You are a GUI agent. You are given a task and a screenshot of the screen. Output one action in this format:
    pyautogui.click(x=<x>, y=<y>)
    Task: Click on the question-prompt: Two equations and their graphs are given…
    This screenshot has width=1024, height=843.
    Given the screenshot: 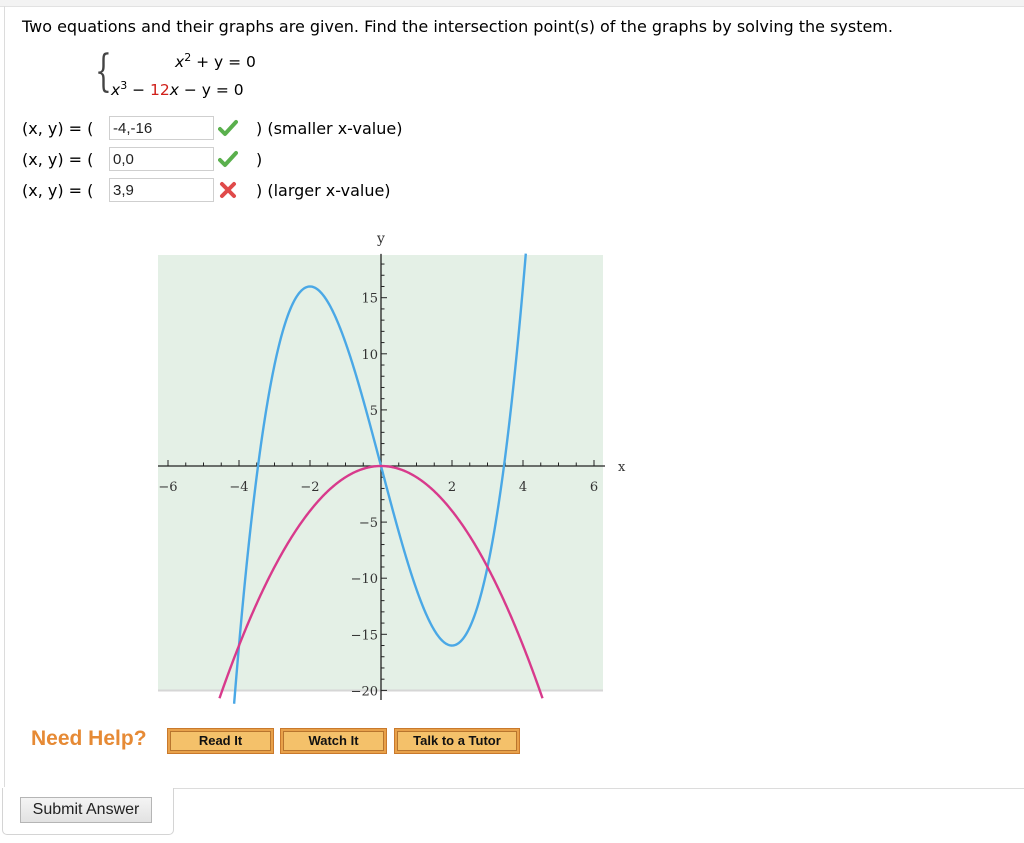 What is the action you would take?
    pyautogui.click(x=457, y=26)
    